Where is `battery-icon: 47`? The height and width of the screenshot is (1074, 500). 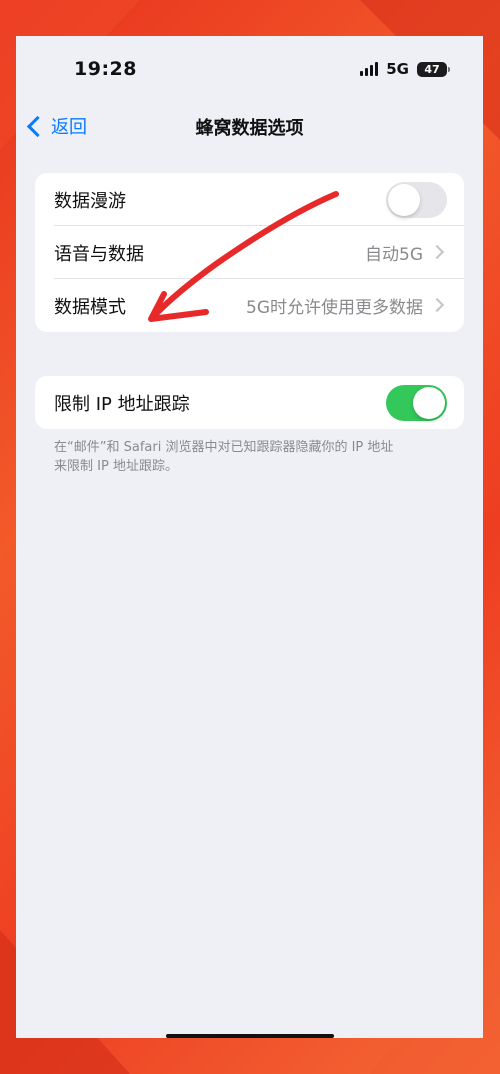
battery-icon: 47 is located at coordinates (433, 69).